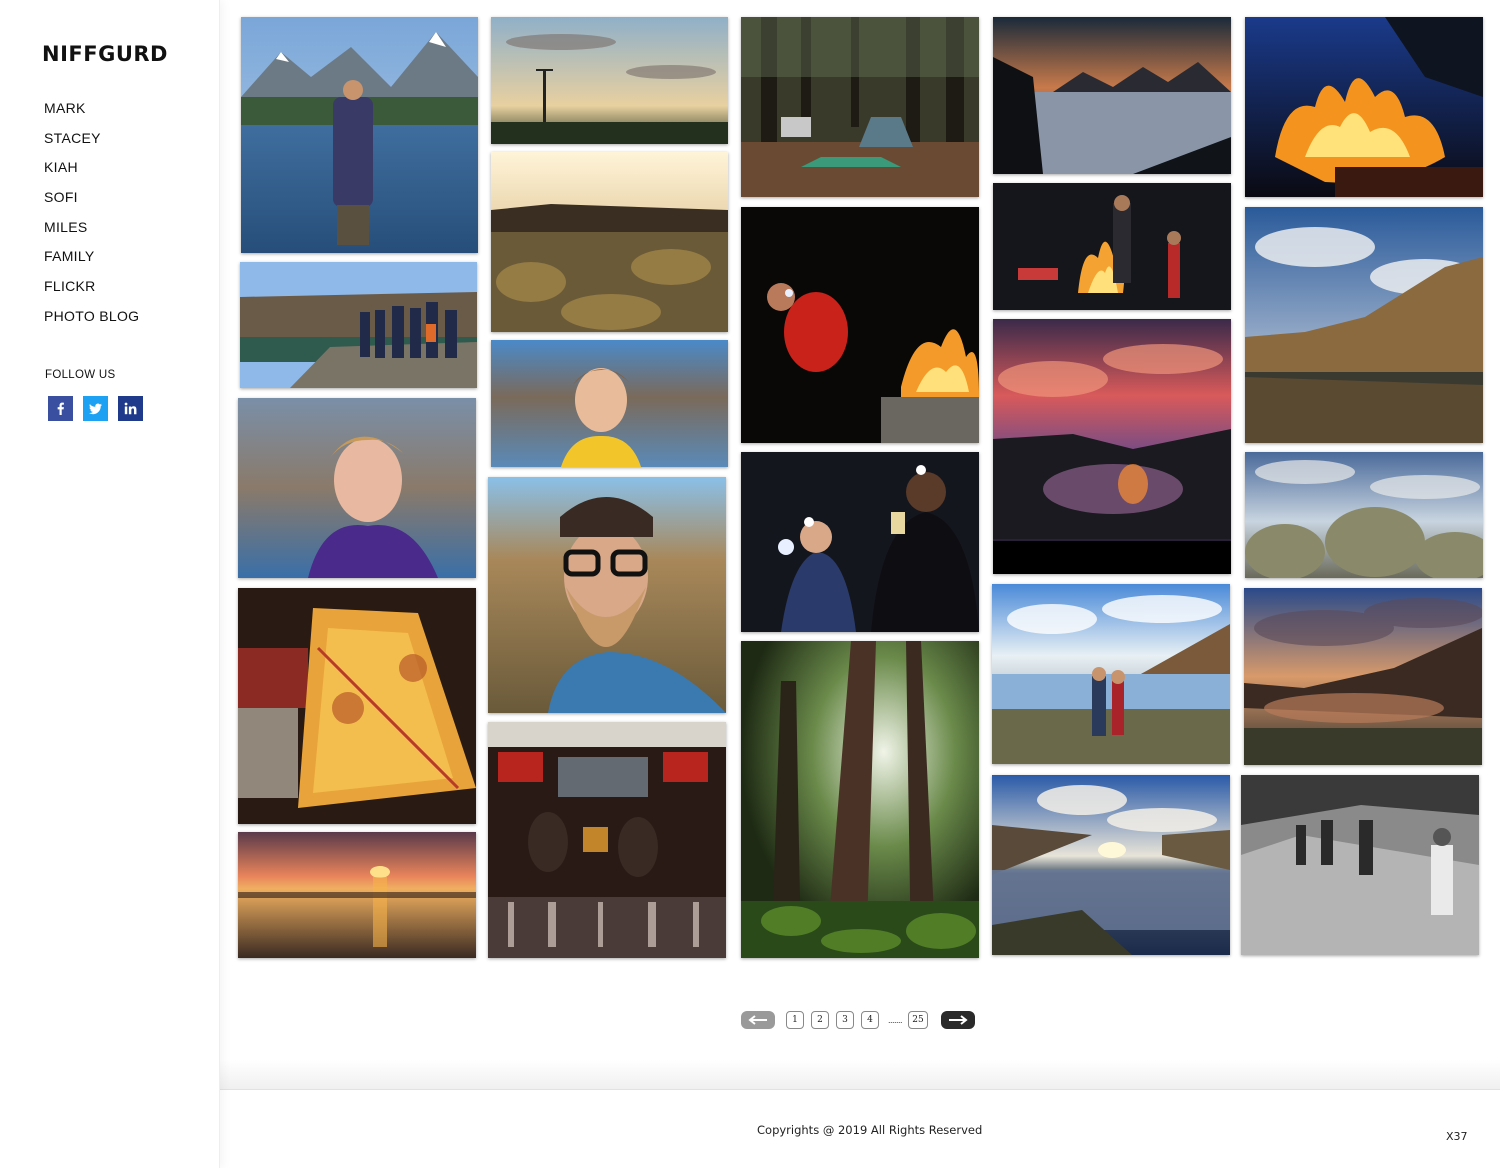 This screenshot has height=1168, width=1500. What do you see at coordinates (1112, 446) in the screenshot?
I see `photo-pink-sunset-lake` at bounding box center [1112, 446].